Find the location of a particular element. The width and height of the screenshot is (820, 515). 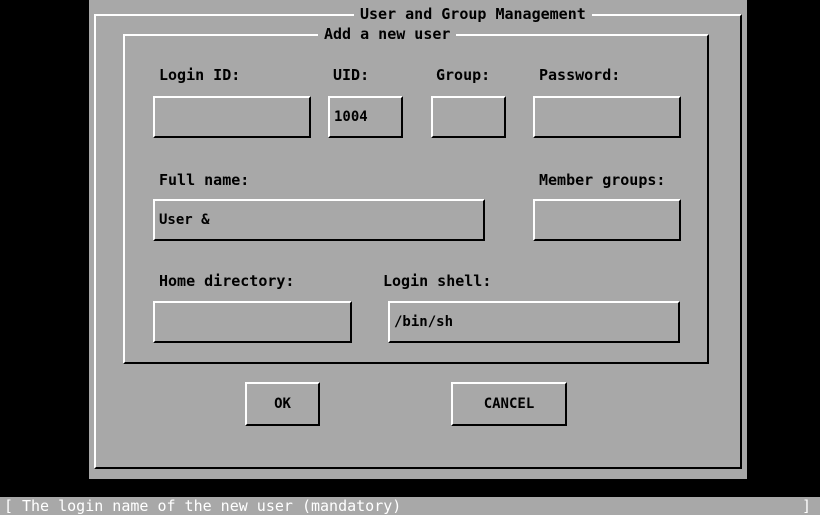

login-shell-label: Login shell: is located at coordinates (437, 281).